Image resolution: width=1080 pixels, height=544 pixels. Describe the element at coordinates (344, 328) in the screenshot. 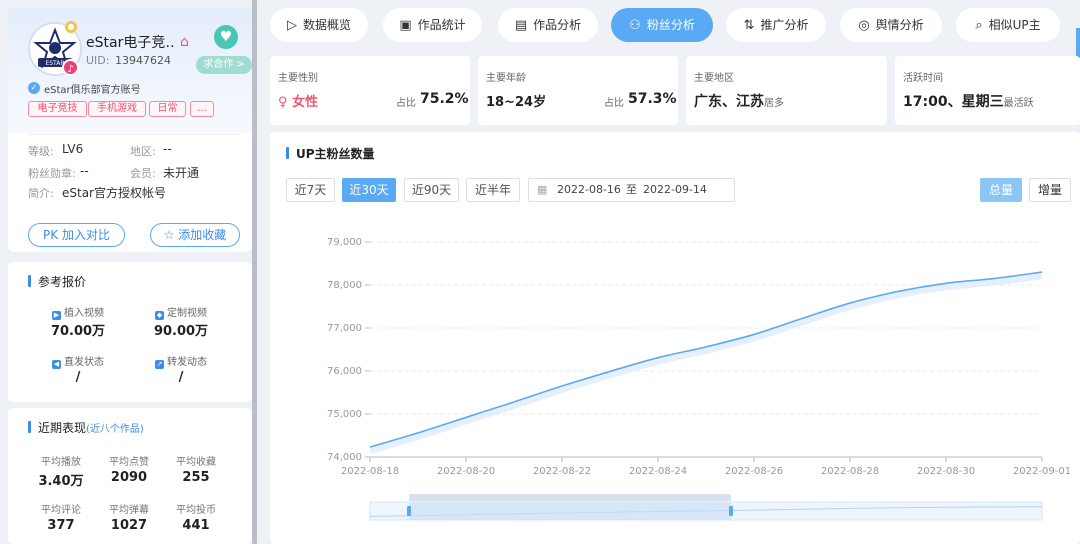

I see `y-tick-label: 77,000` at that location.